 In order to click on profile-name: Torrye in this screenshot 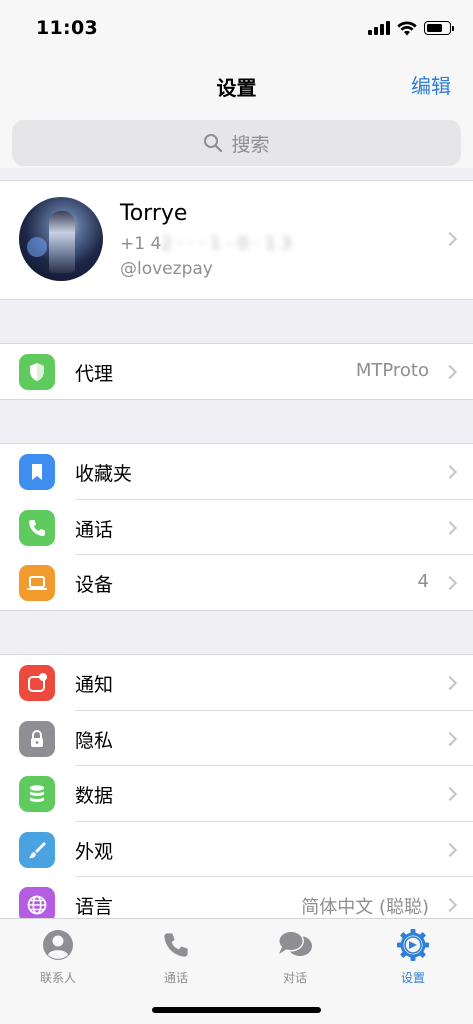, I will do `click(154, 213)`.